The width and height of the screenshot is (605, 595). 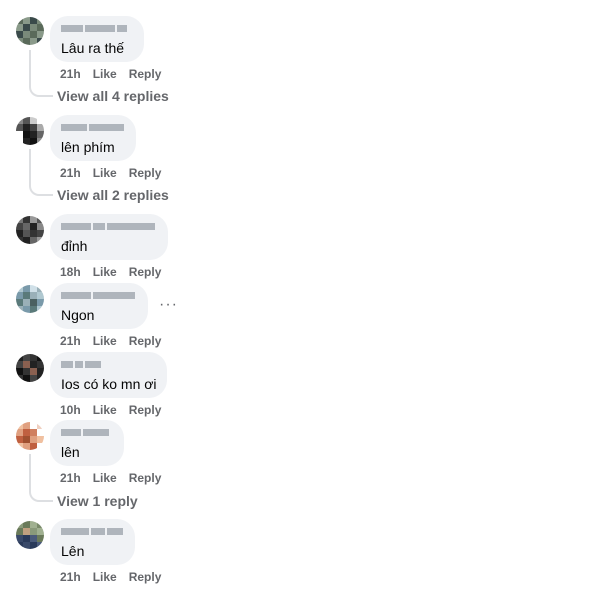 What do you see at coordinates (168, 305) in the screenshot?
I see `more-options-icon: ···` at bounding box center [168, 305].